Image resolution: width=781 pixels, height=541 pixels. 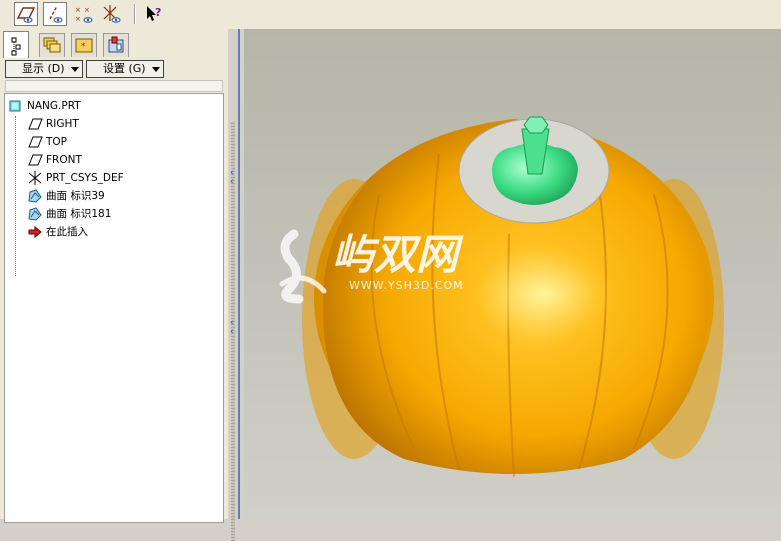 What do you see at coordinates (135, 14) in the screenshot?
I see `toolbar-separator` at bounding box center [135, 14].